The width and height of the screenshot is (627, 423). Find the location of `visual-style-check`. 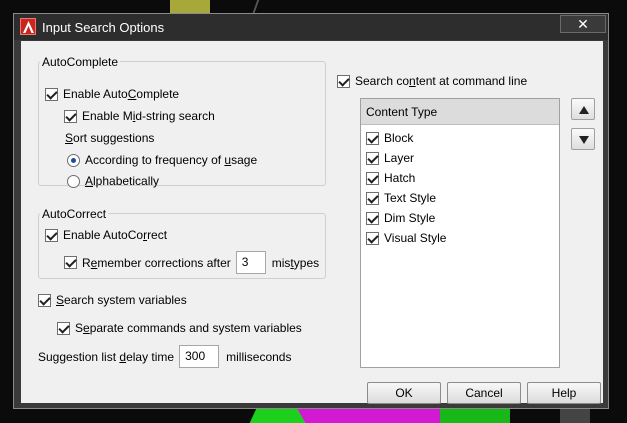

visual-style-check is located at coordinates (372, 238).